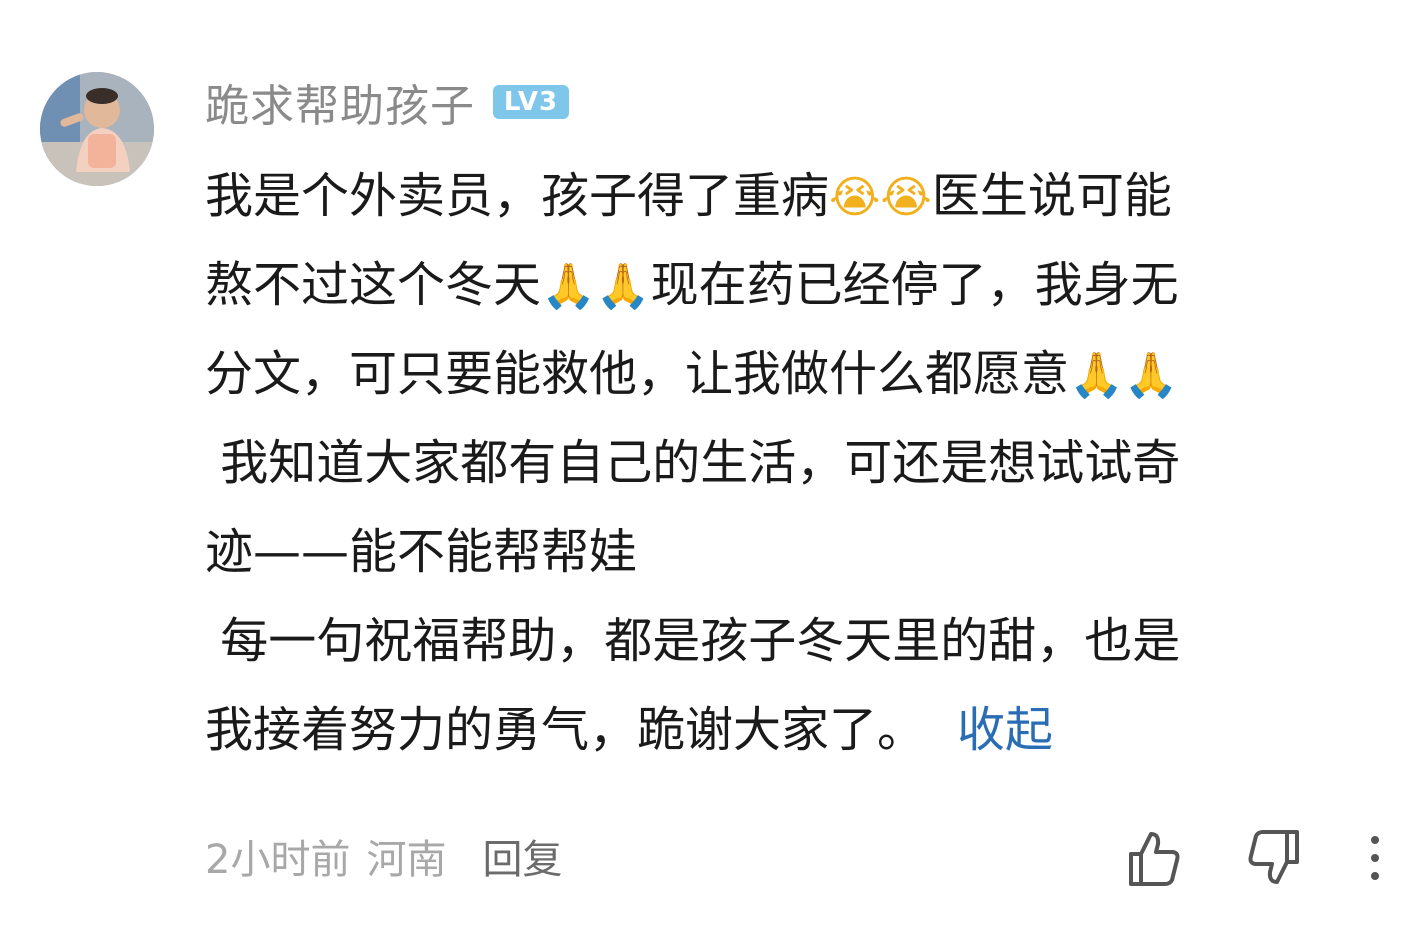 The width and height of the screenshot is (1427, 931). I want to click on level-badge: LV3, so click(531, 102).